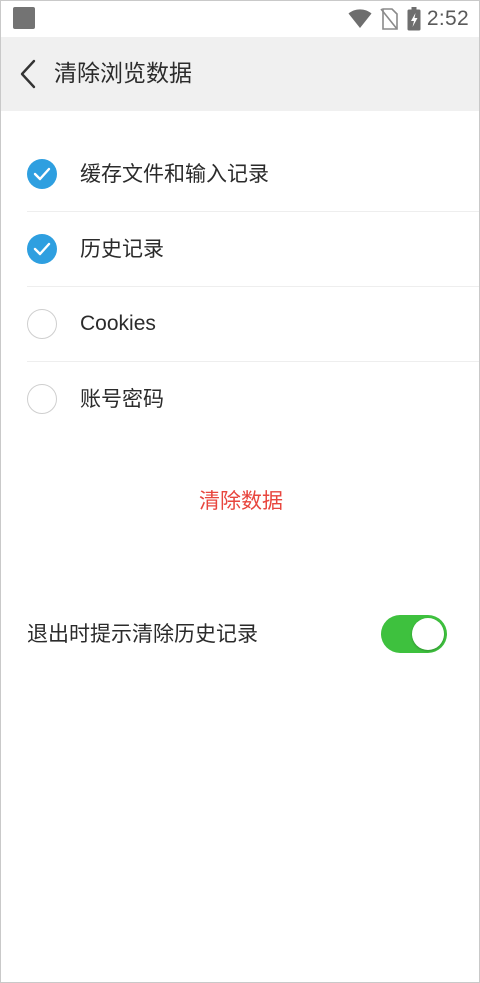 This screenshot has width=480, height=983. Describe the element at coordinates (414, 19) in the screenshot. I see `battery-charging-icon` at that location.